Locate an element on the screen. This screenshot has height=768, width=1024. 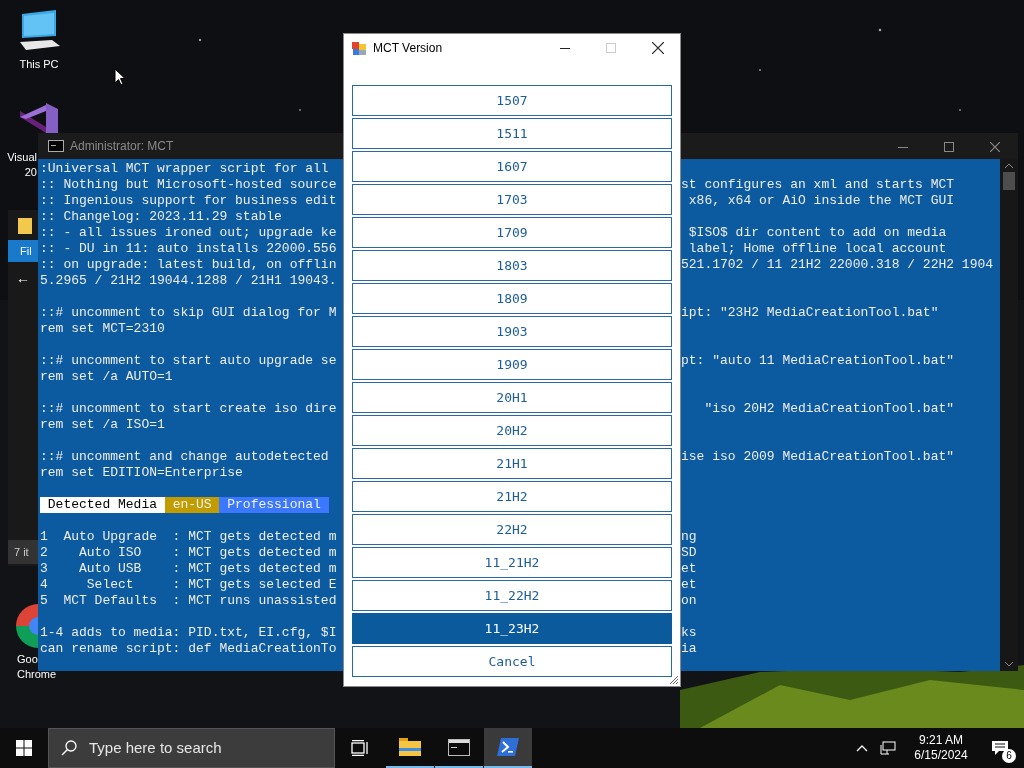
version-button: 1511 is located at coordinates (512, 133).